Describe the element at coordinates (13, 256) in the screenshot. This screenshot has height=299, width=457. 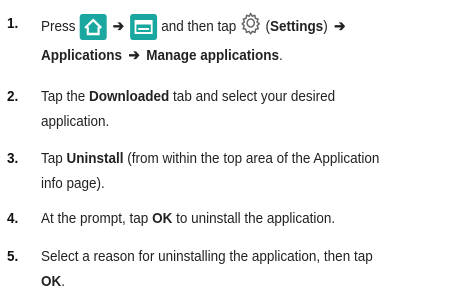
I see `step-number: 5.` at that location.